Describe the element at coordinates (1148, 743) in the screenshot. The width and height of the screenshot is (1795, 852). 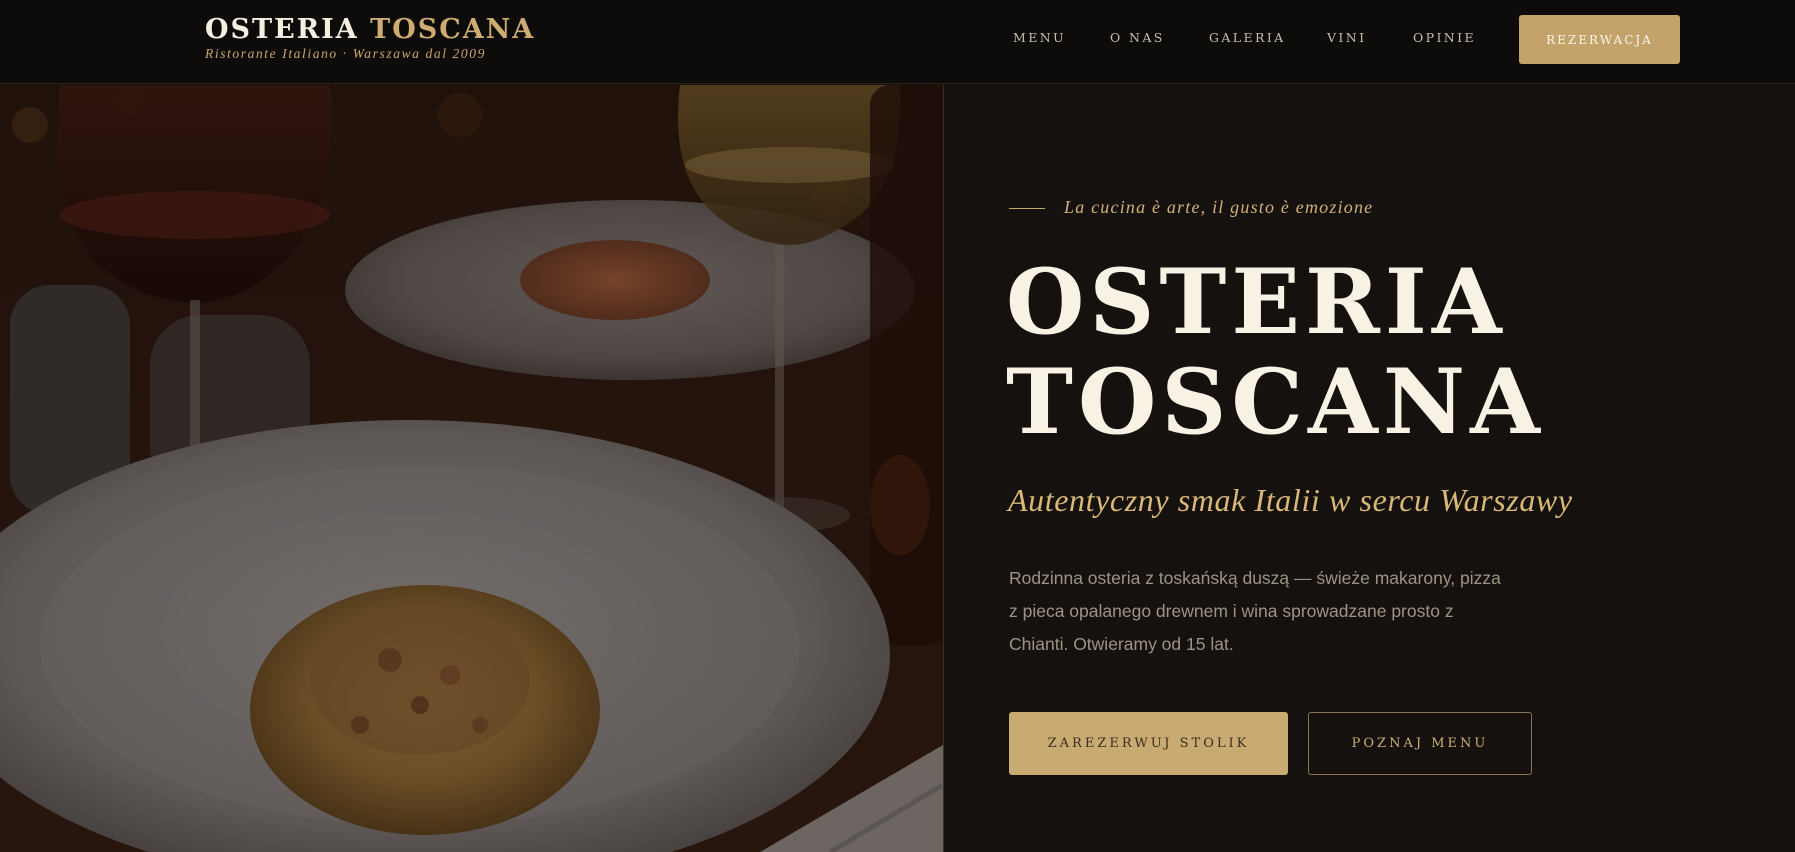
I see `book-table-button: ZAREZERWUJ STOLIK` at that location.